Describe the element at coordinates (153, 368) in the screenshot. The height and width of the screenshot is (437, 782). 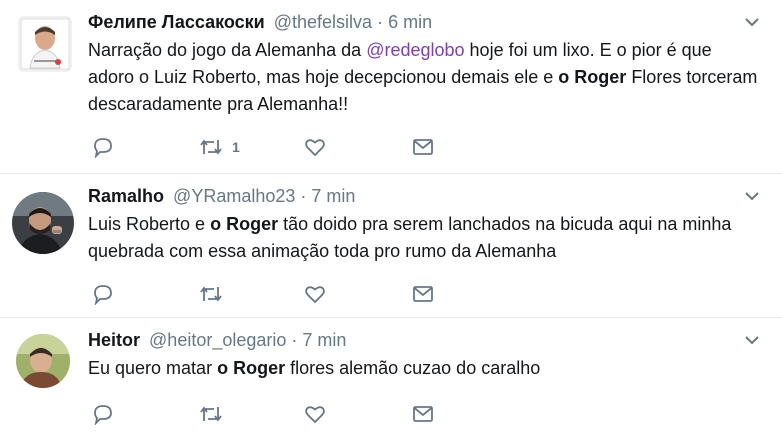
I see `tweet-text-part: Eu quero matar` at that location.